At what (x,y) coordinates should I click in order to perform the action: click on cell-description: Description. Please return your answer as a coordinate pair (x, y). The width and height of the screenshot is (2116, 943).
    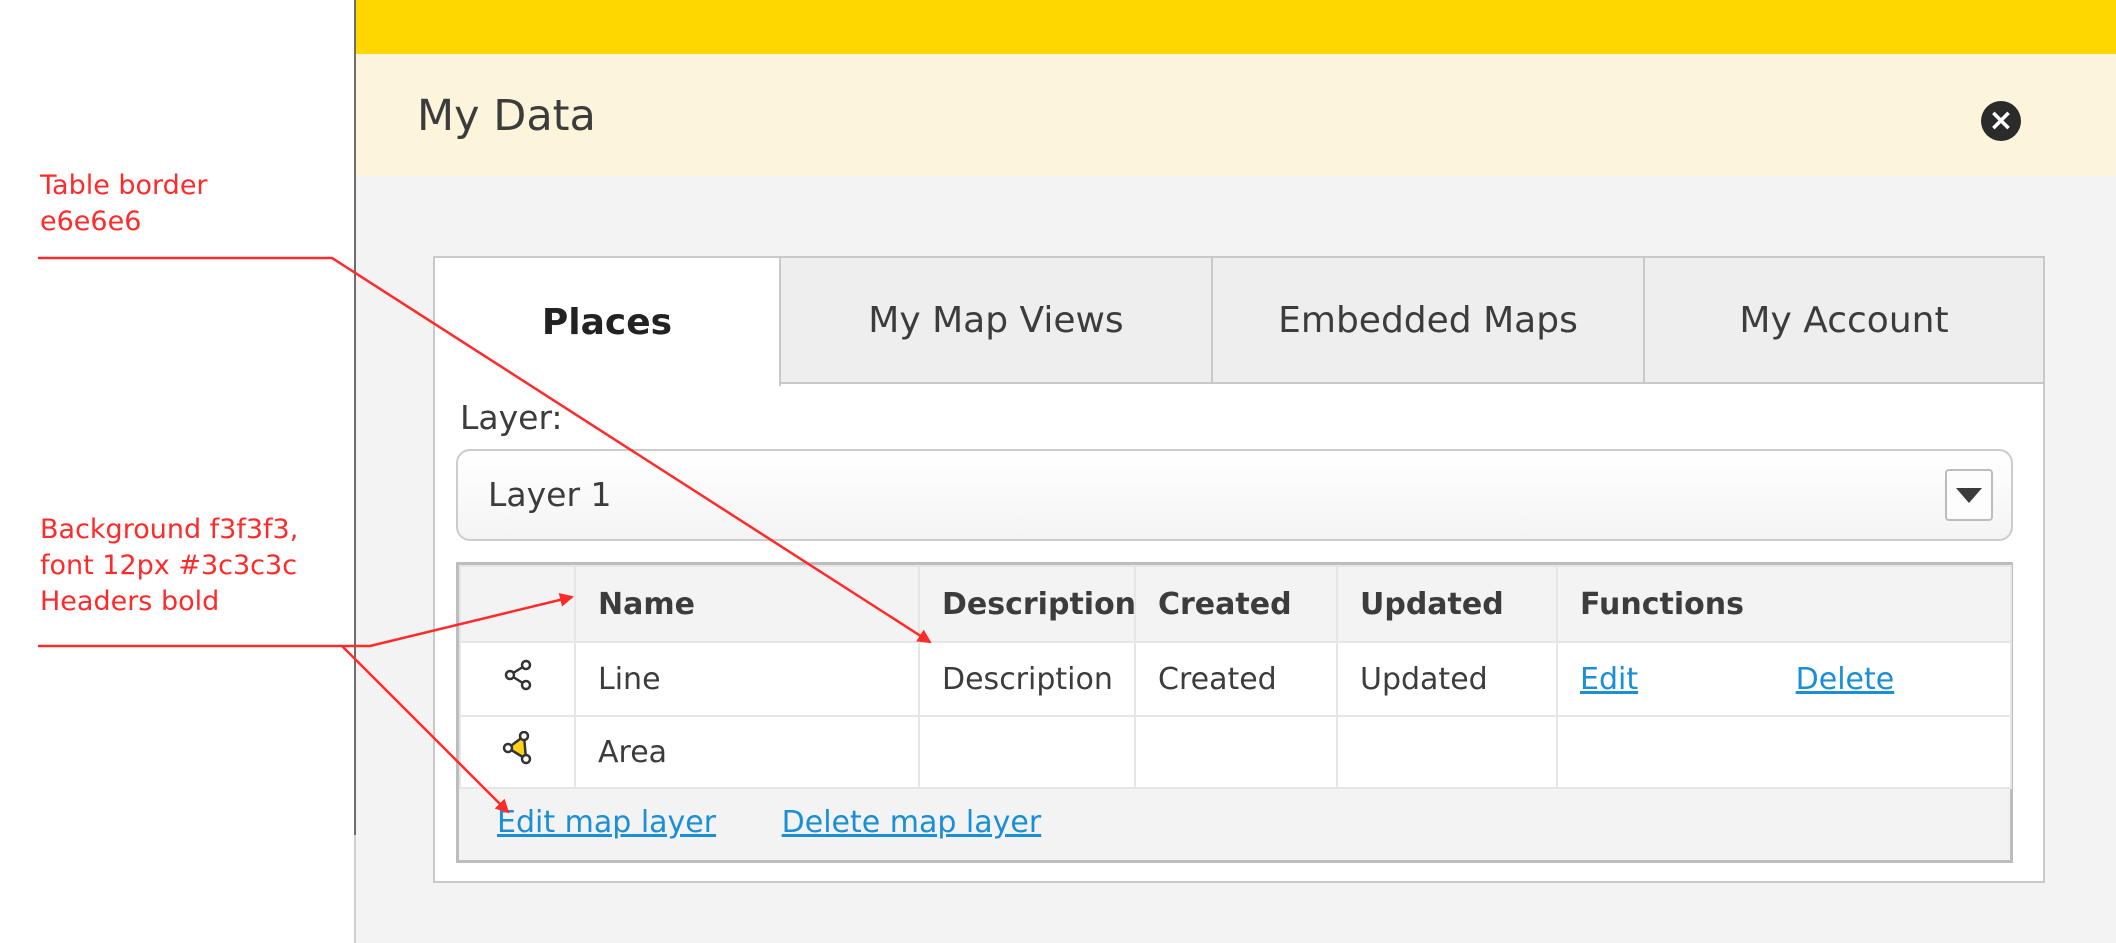
    Looking at the image, I should click on (1027, 679).